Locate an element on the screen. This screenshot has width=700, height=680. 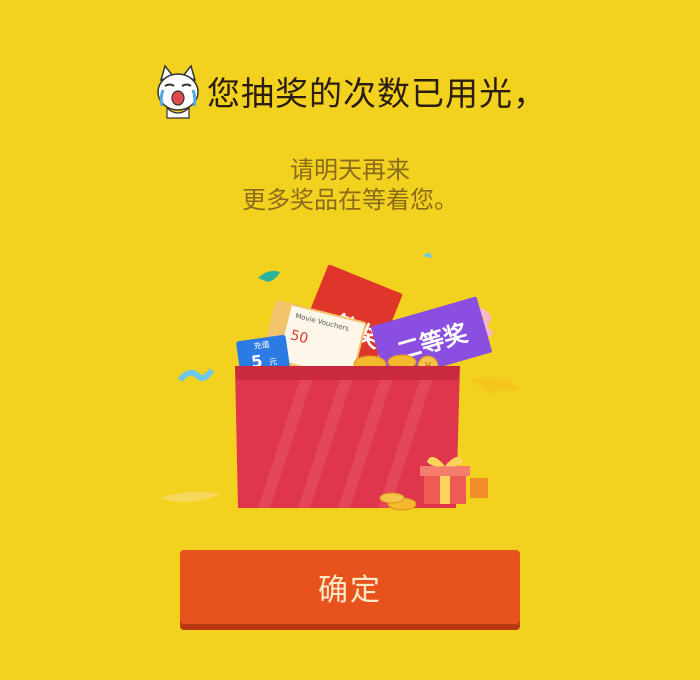
confirm-button-label: 确定 is located at coordinates (350, 590).